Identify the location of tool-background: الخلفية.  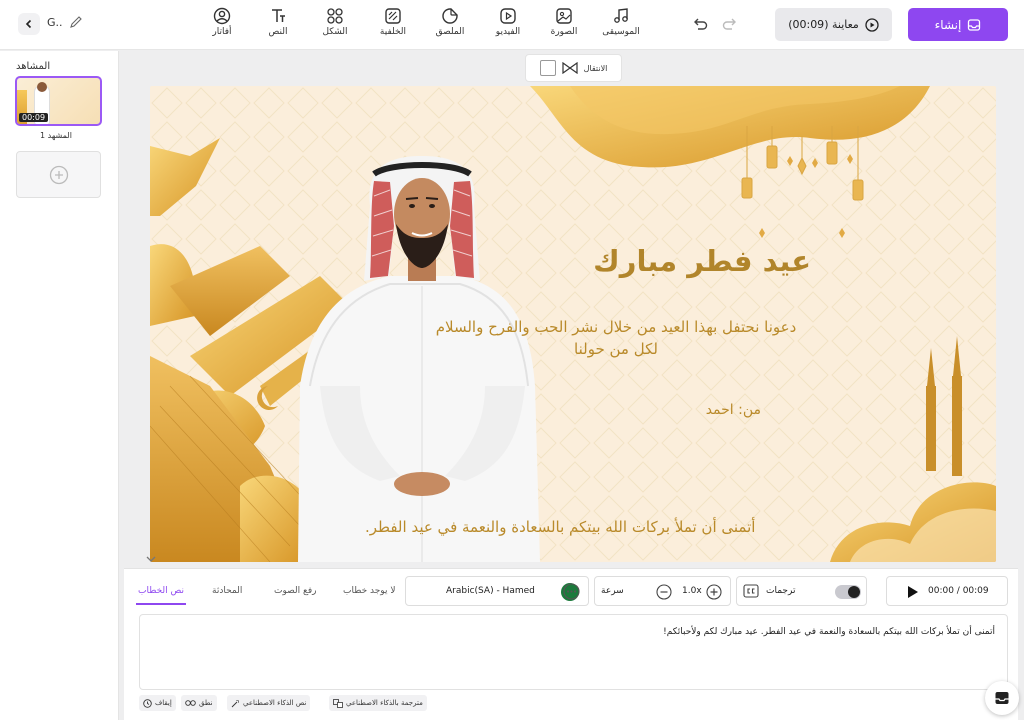
(393, 22).